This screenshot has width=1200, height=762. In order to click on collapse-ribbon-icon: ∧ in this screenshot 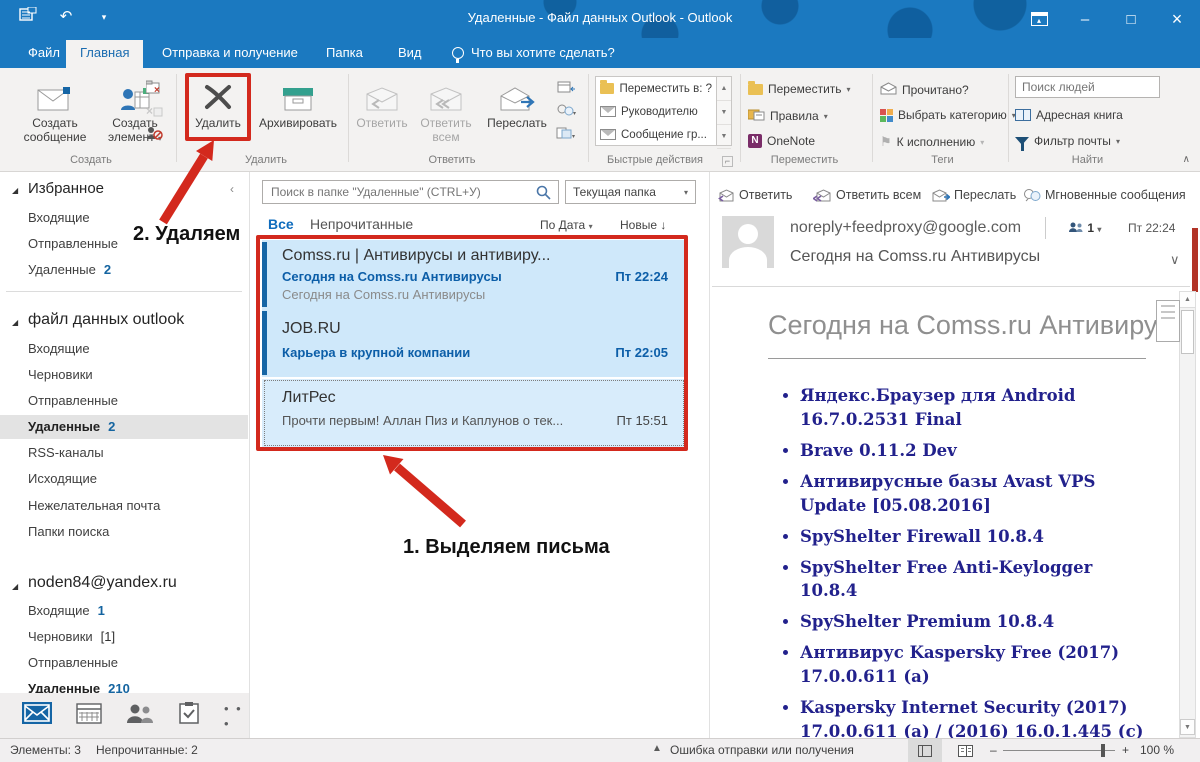, I will do `click(1186, 159)`.